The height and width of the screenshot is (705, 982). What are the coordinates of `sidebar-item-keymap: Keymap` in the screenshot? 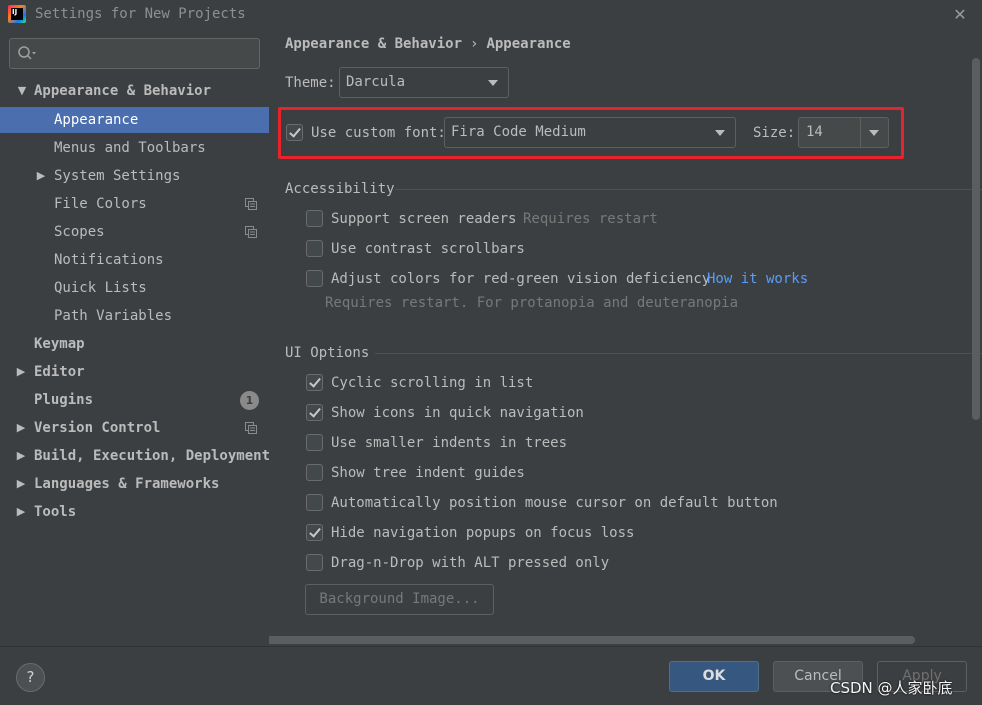 It's located at (134, 344).